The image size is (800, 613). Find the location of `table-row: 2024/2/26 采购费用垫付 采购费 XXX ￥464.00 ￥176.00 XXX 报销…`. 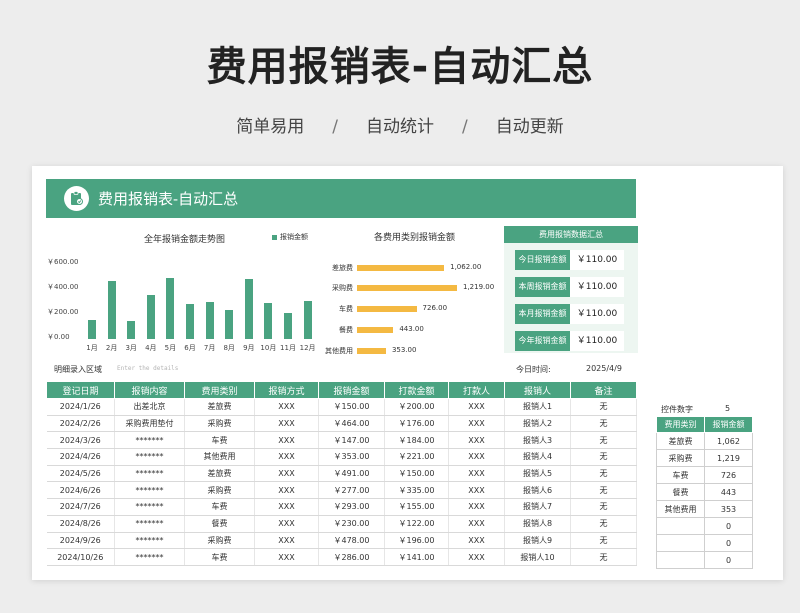

table-row: 2024/2/26 采购费用垫付 采购费 XXX ￥464.00 ￥176.00 XXX 报销… is located at coordinates (341, 424).